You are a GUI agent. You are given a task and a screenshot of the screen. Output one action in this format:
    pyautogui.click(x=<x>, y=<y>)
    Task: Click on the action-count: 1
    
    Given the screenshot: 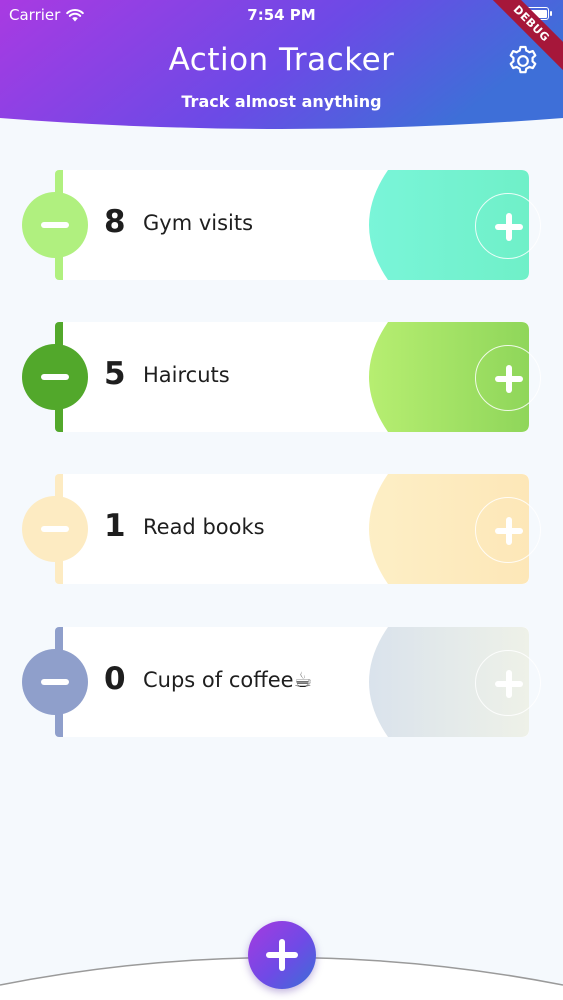 What is the action you would take?
    pyautogui.click(x=115, y=526)
    